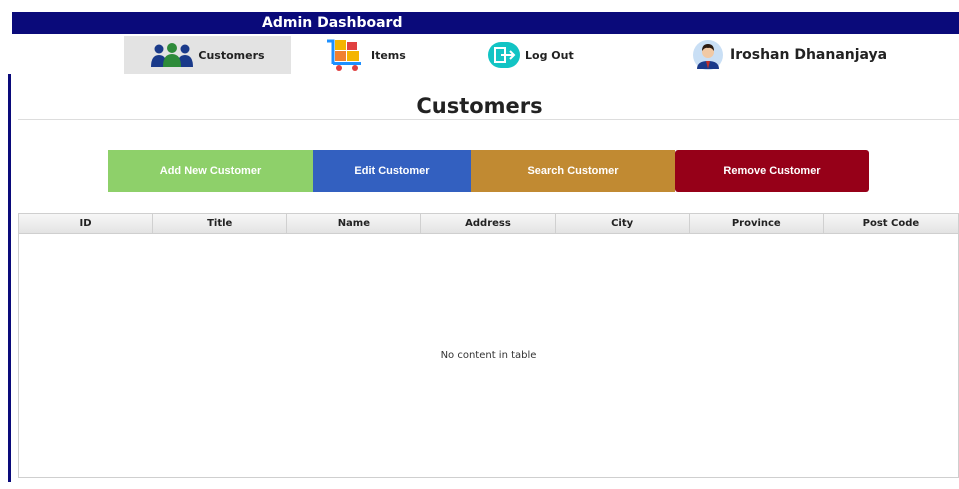 The width and height of the screenshot is (959, 489). Describe the element at coordinates (485, 23) in the screenshot. I see `title-bar: Admin Dashboard` at that location.